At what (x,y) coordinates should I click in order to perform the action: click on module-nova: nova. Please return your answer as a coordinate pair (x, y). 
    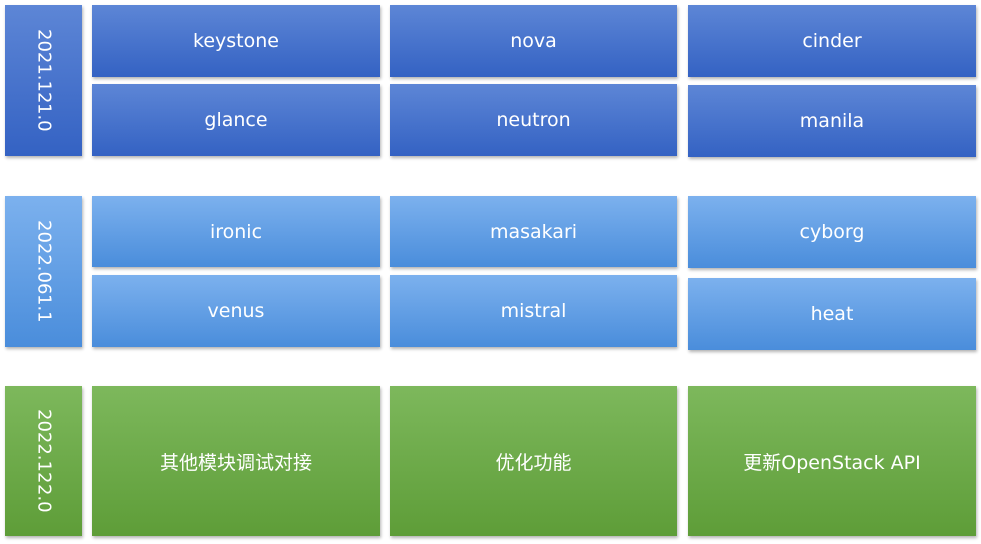
    Looking at the image, I should click on (533, 41).